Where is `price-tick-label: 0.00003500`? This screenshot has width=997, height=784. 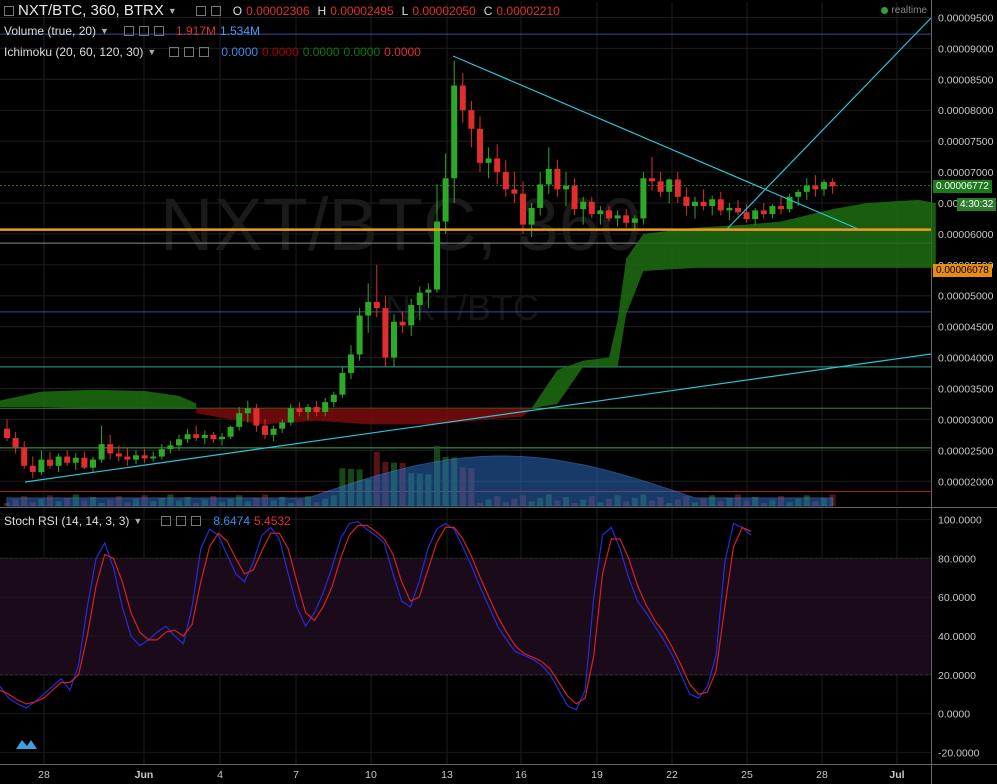
price-tick-label: 0.00003500 is located at coordinates (966, 390).